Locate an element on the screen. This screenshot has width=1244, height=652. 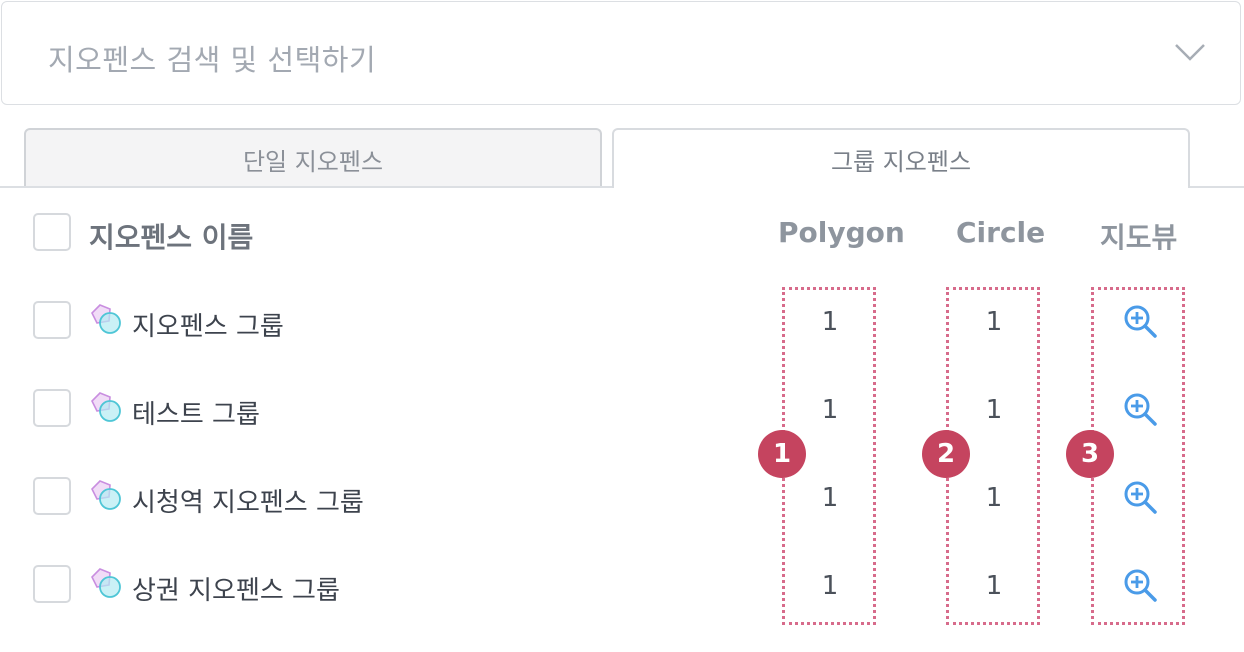
tab-single-geofence: 단일 지오펜스 is located at coordinates (313, 158).